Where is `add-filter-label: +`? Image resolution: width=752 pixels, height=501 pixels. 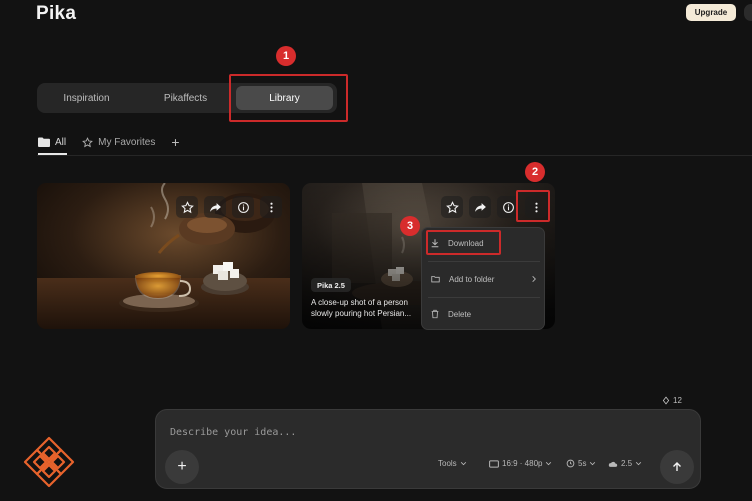
add-filter-label: + is located at coordinates (175, 142).